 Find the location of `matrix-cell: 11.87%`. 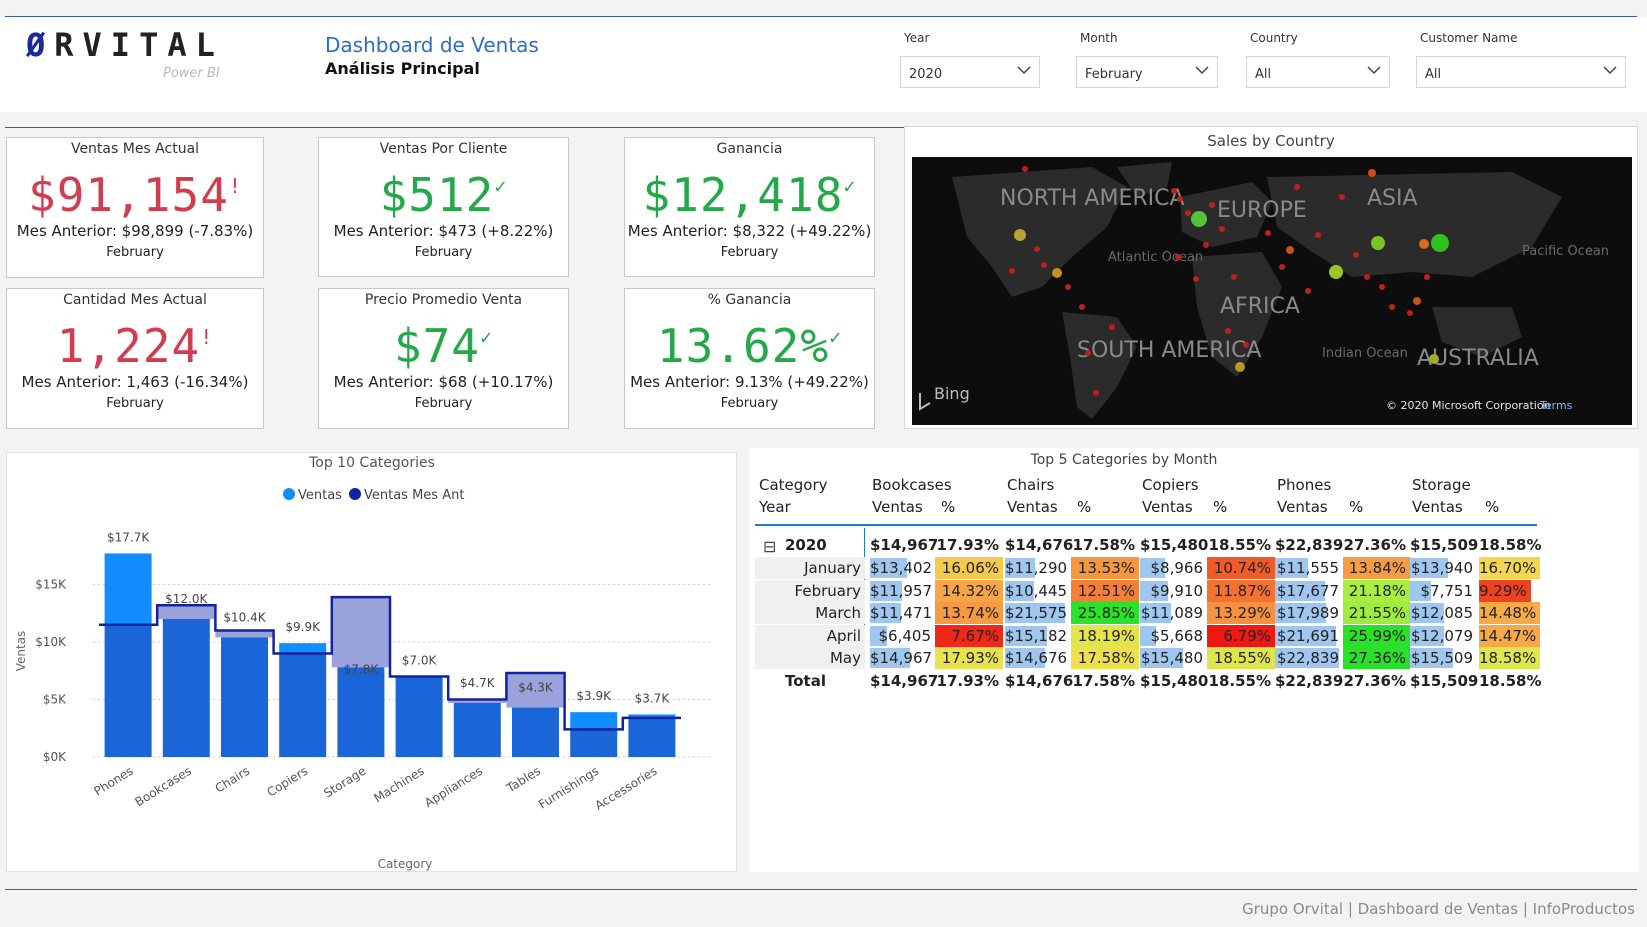

matrix-cell: 11.87% is located at coordinates (1241, 590).